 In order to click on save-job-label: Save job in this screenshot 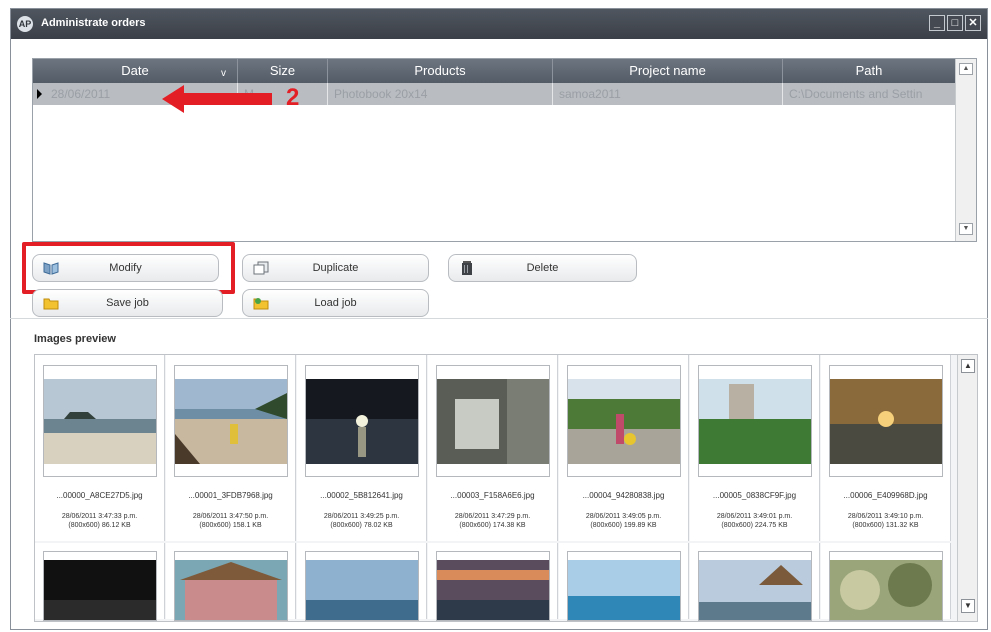, I will do `click(127, 303)`.